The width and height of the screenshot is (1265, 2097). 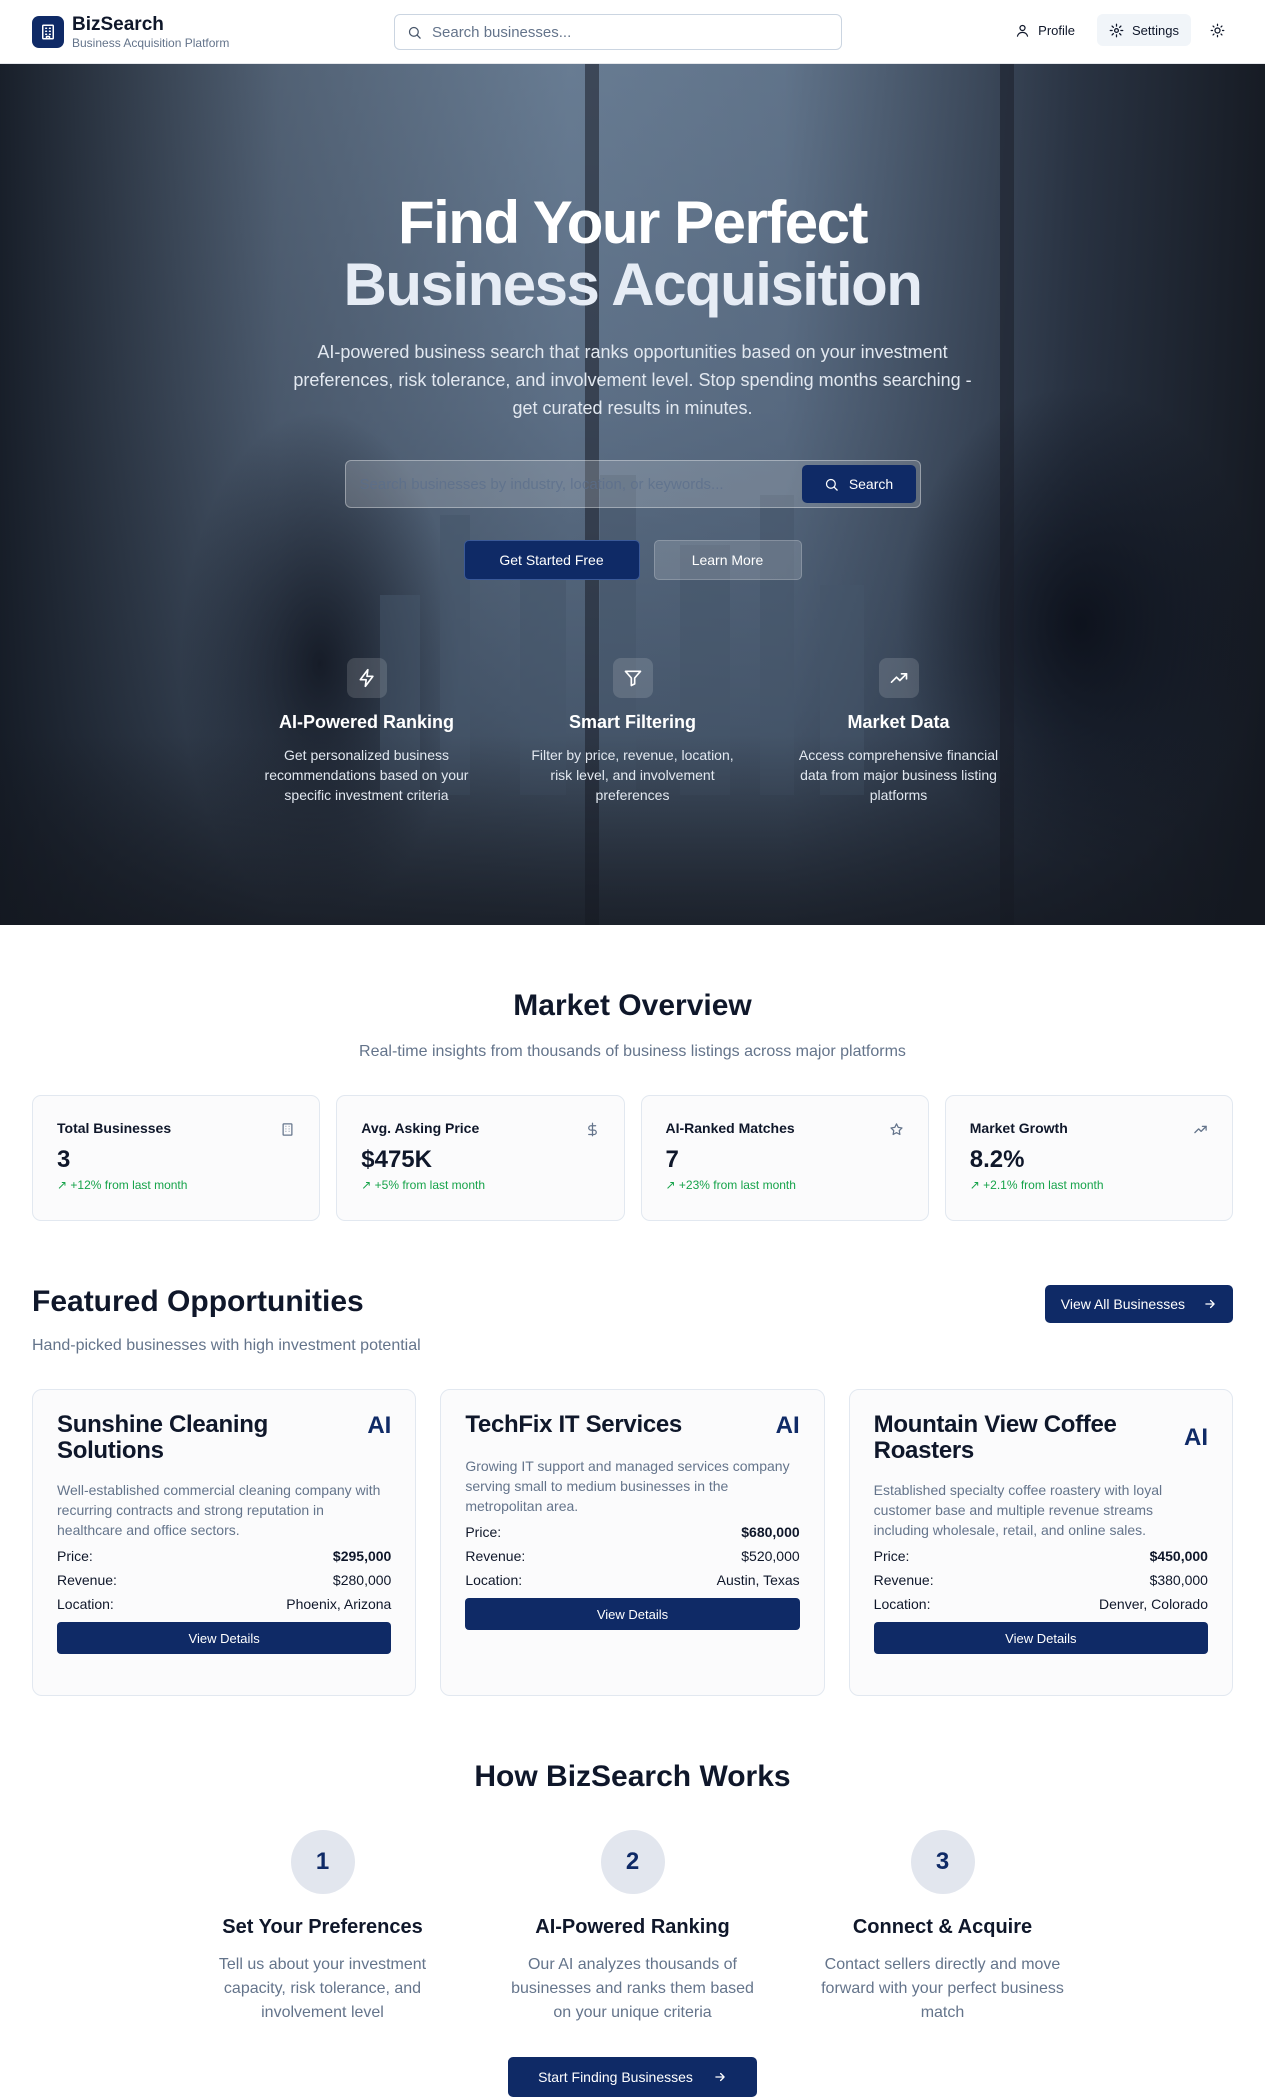 What do you see at coordinates (162, 1437) in the screenshot?
I see `business-name: Sunshine Cleaning Solutions` at bounding box center [162, 1437].